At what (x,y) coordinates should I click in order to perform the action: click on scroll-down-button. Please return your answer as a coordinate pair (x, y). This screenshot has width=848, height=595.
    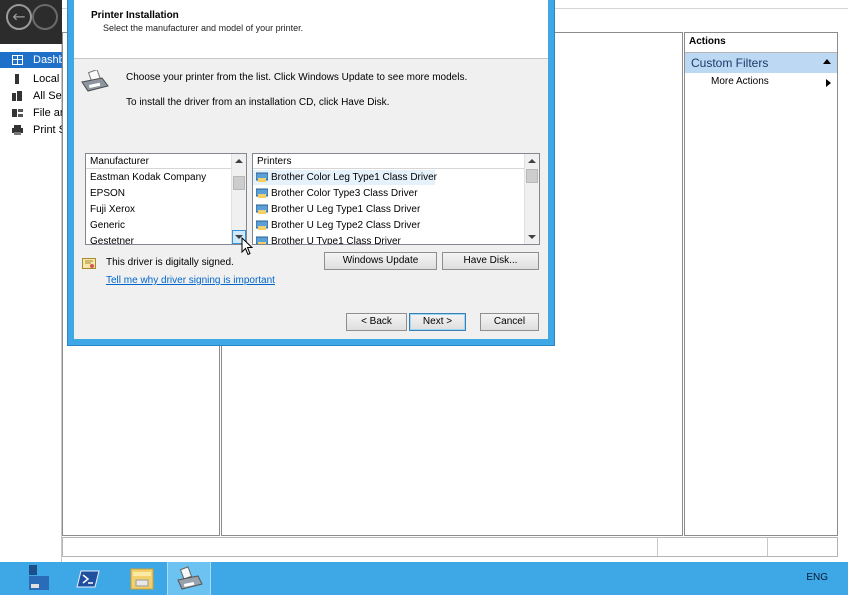
    Looking at the image, I should click on (532, 237).